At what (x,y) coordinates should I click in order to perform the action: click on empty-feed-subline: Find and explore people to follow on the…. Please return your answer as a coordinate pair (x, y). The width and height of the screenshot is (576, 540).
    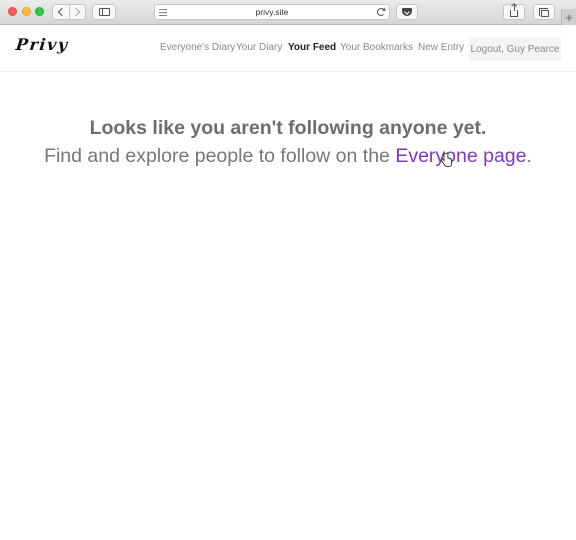
    Looking at the image, I should click on (288, 156).